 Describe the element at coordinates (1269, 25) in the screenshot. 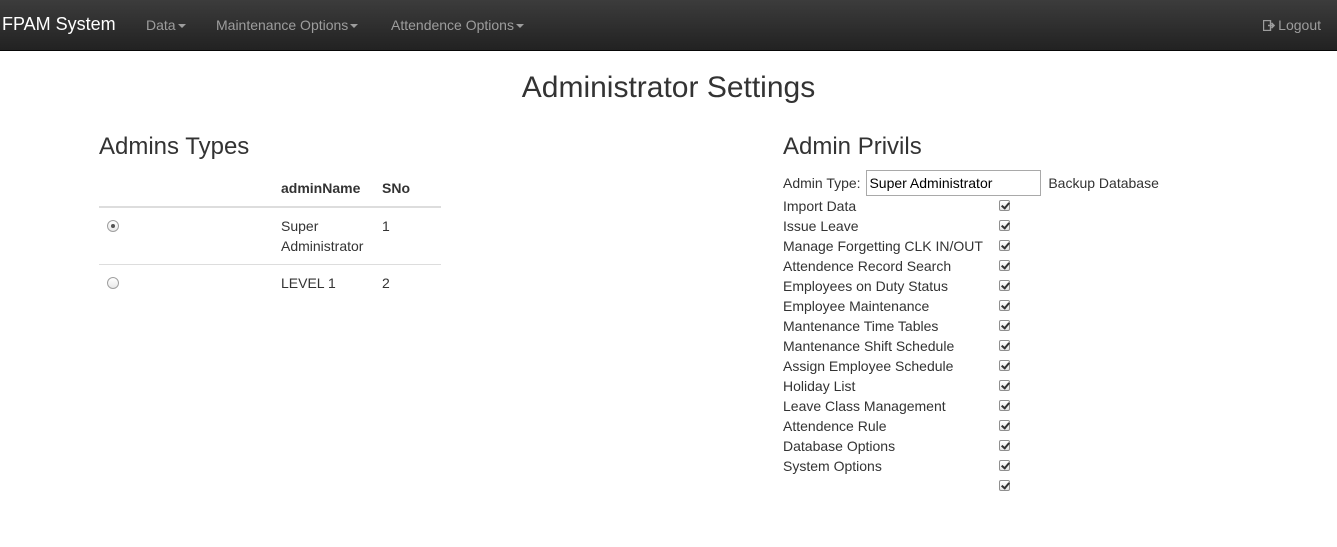

I see `logout-icon` at that location.